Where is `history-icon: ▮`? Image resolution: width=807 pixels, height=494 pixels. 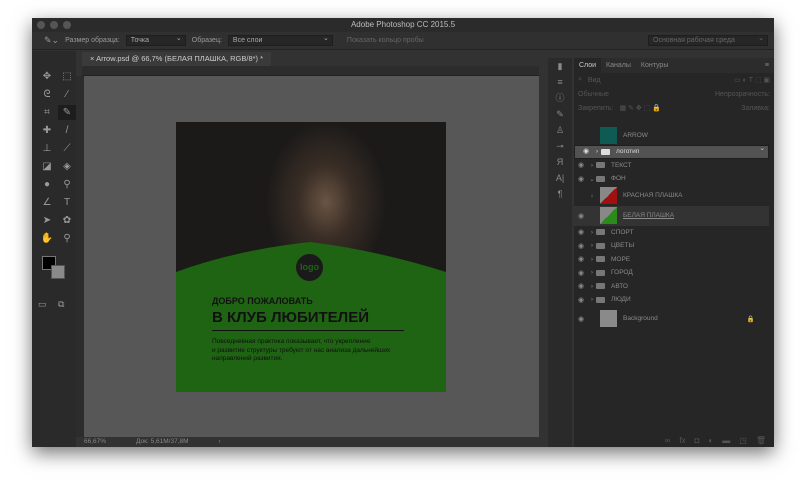 history-icon: ▮ is located at coordinates (560, 66).